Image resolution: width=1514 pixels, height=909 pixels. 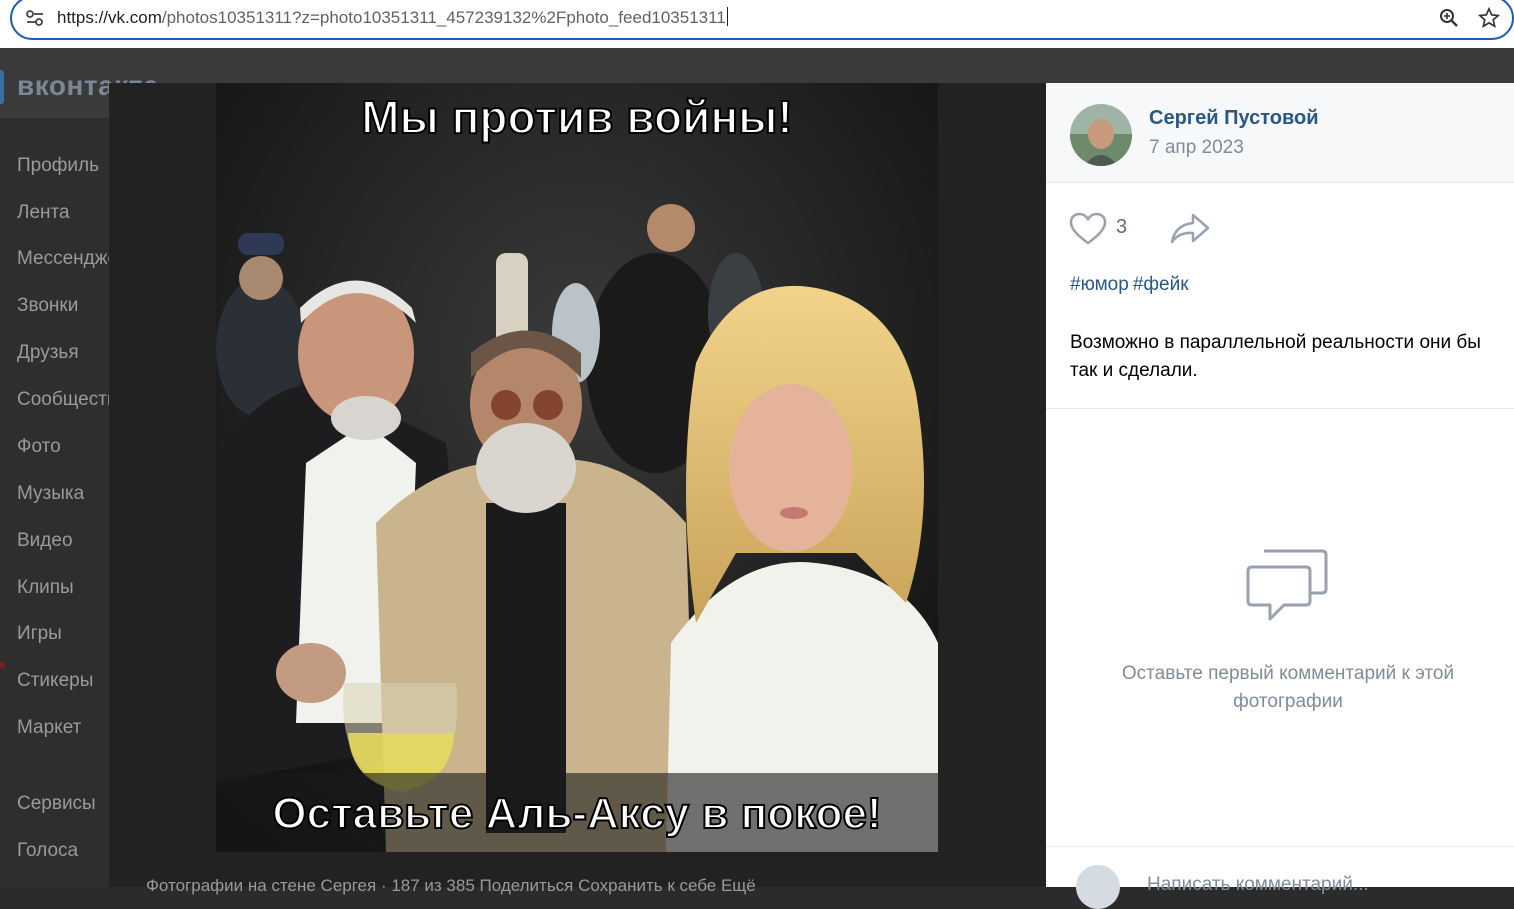 I want to click on url-host: https://vk.com, so click(x=109, y=17).